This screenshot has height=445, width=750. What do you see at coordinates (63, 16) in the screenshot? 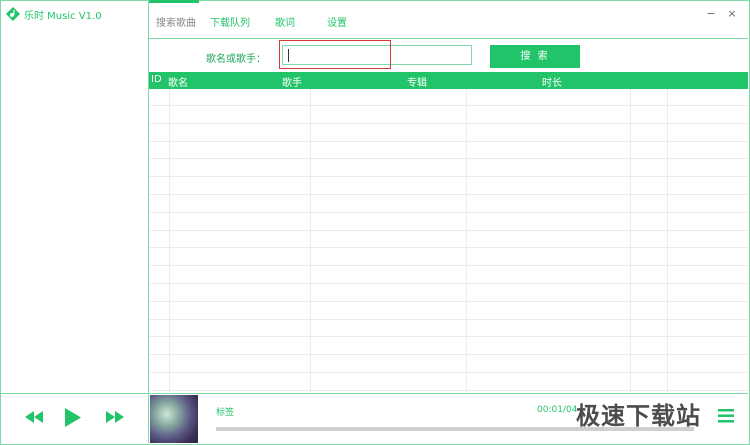
I see `app-title-text: 乐时 Music V1.0` at bounding box center [63, 16].